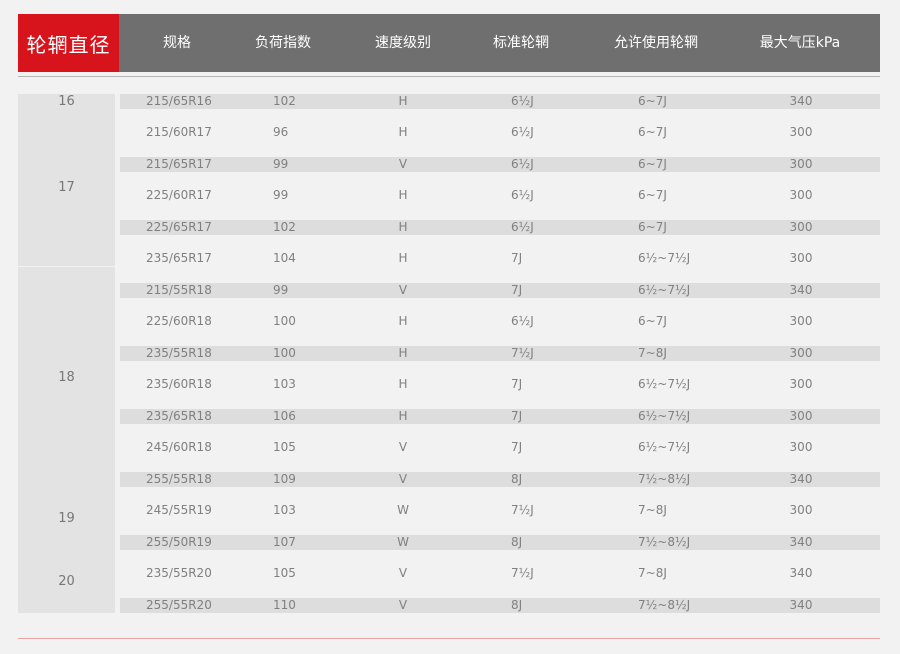 This screenshot has width=900, height=654. Describe the element at coordinates (284, 605) in the screenshot. I see `load-index-cell: 110` at that location.